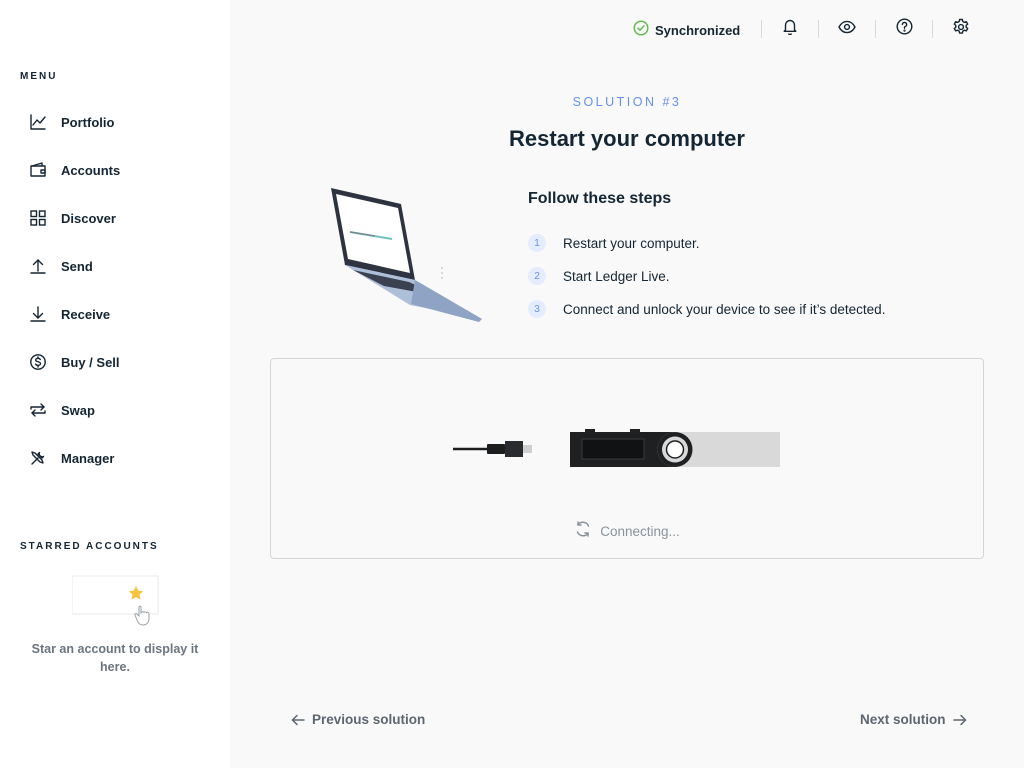 The height and width of the screenshot is (768, 1024). What do you see at coordinates (90, 362) in the screenshot?
I see `sidebar-item-label: Buy / Sell` at bounding box center [90, 362].